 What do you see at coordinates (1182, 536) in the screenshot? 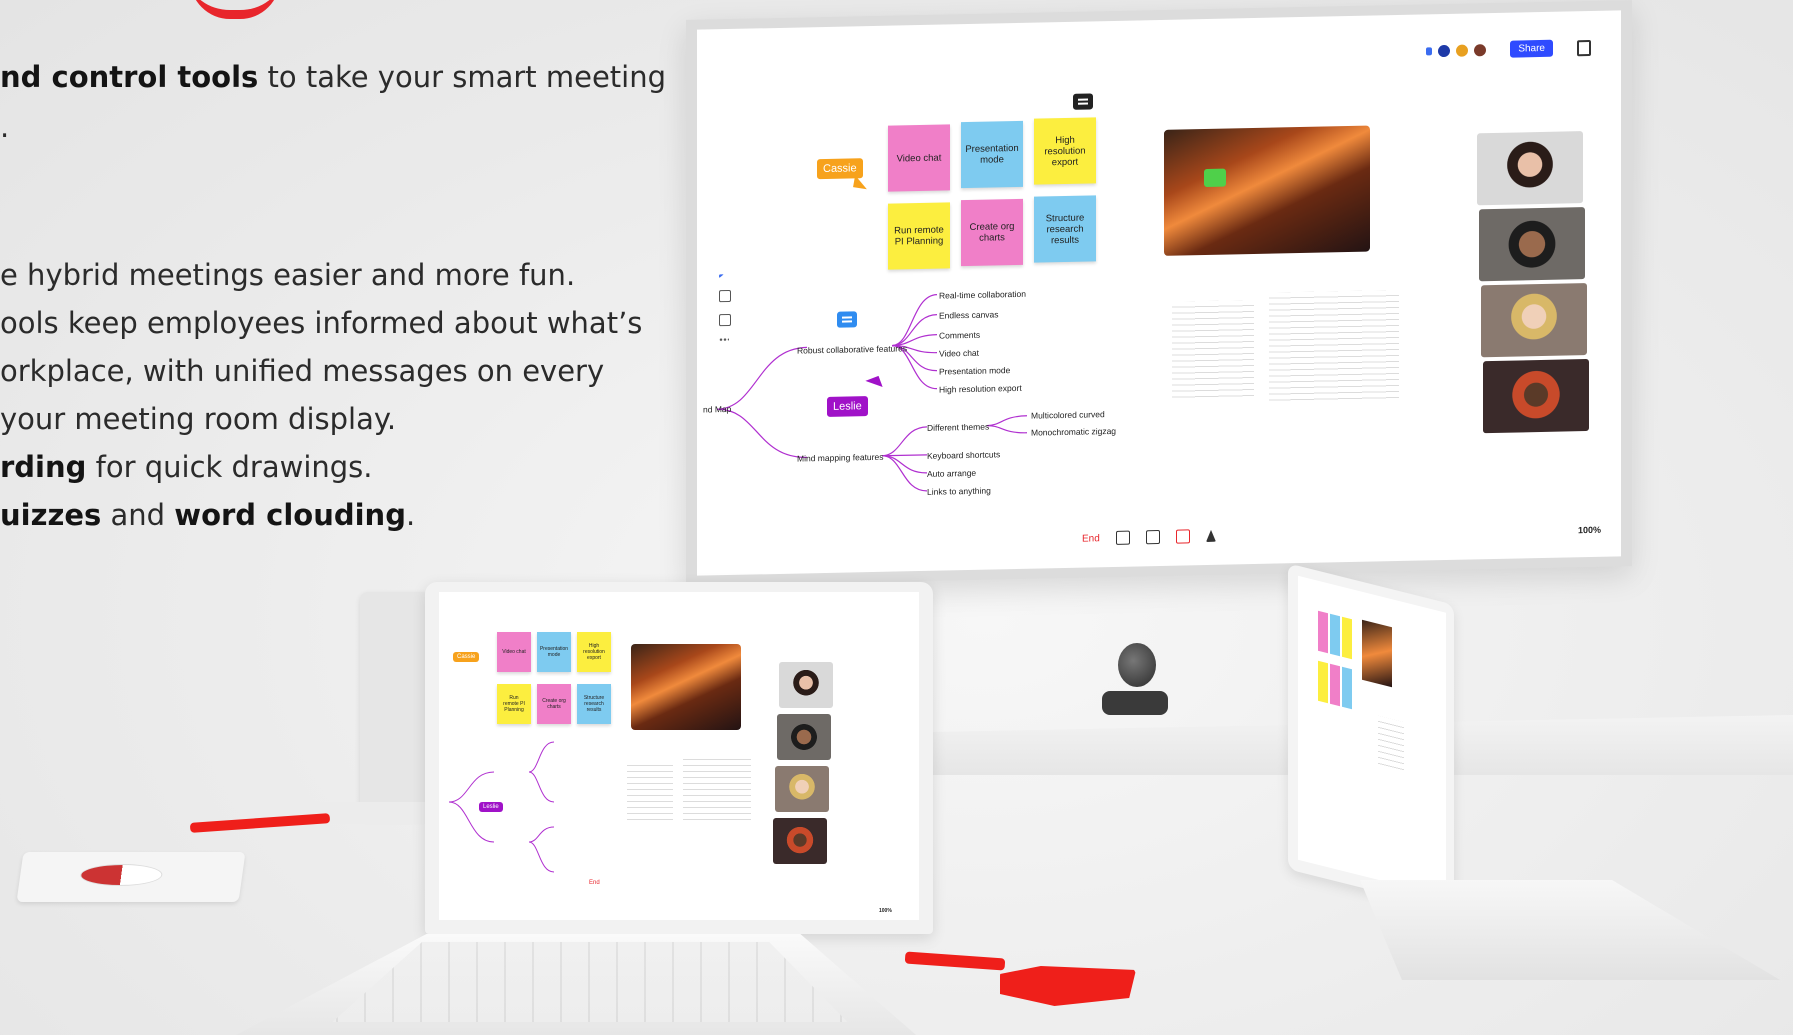
I see `screen-share-icon` at bounding box center [1182, 536].